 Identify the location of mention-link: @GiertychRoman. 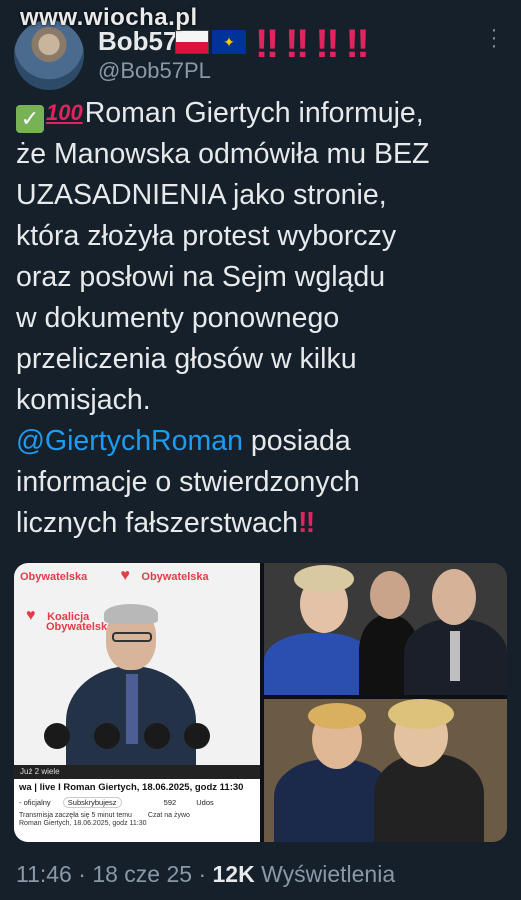
(129, 441).